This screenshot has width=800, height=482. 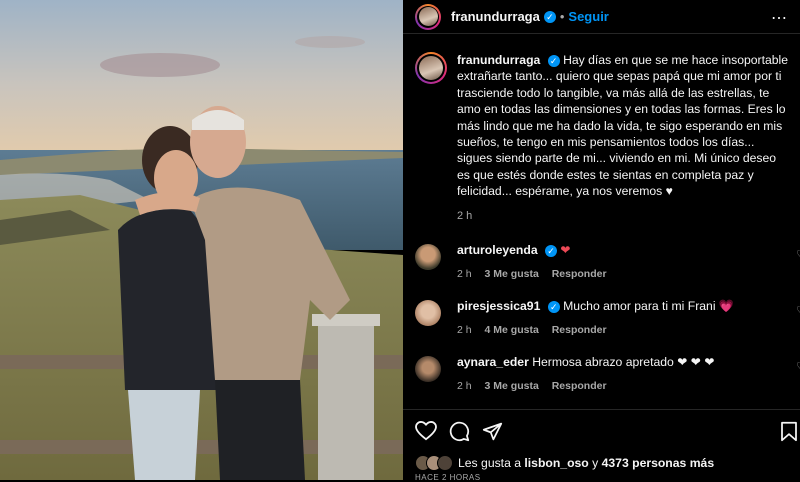 What do you see at coordinates (493, 362) in the screenshot?
I see `comment-username: aynara_eder` at bounding box center [493, 362].